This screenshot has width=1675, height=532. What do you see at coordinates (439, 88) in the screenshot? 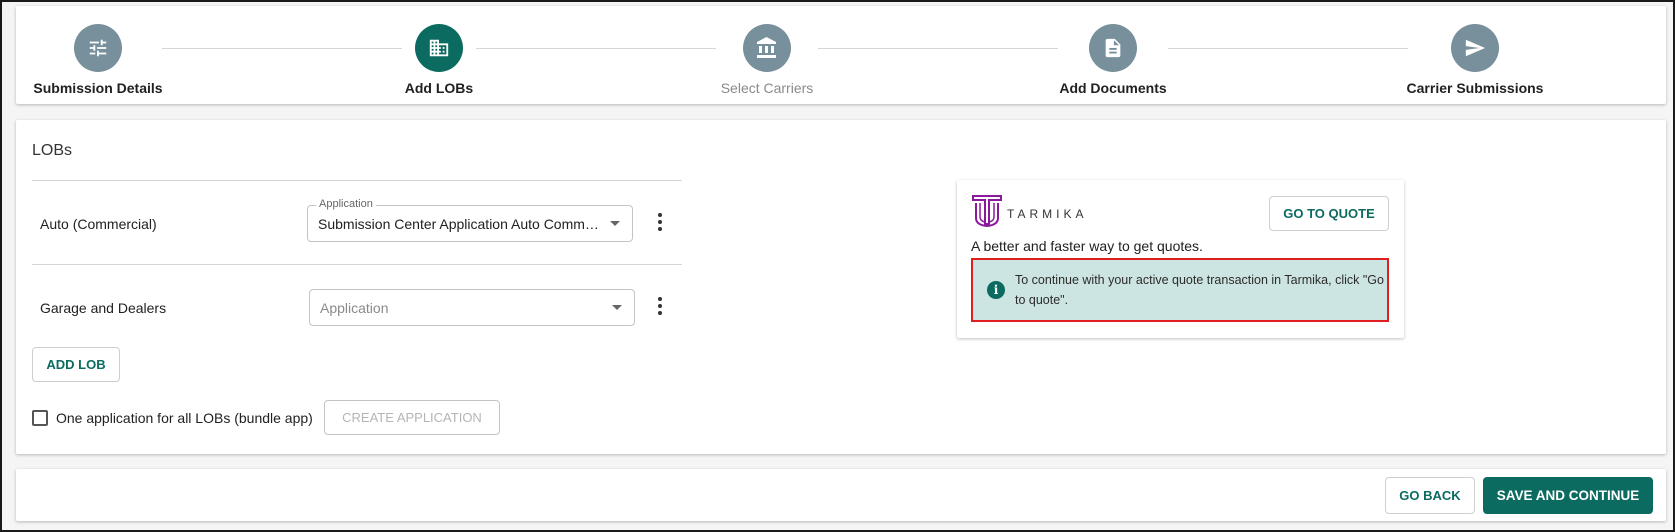
I see `step-label: Add LOBs` at bounding box center [439, 88].